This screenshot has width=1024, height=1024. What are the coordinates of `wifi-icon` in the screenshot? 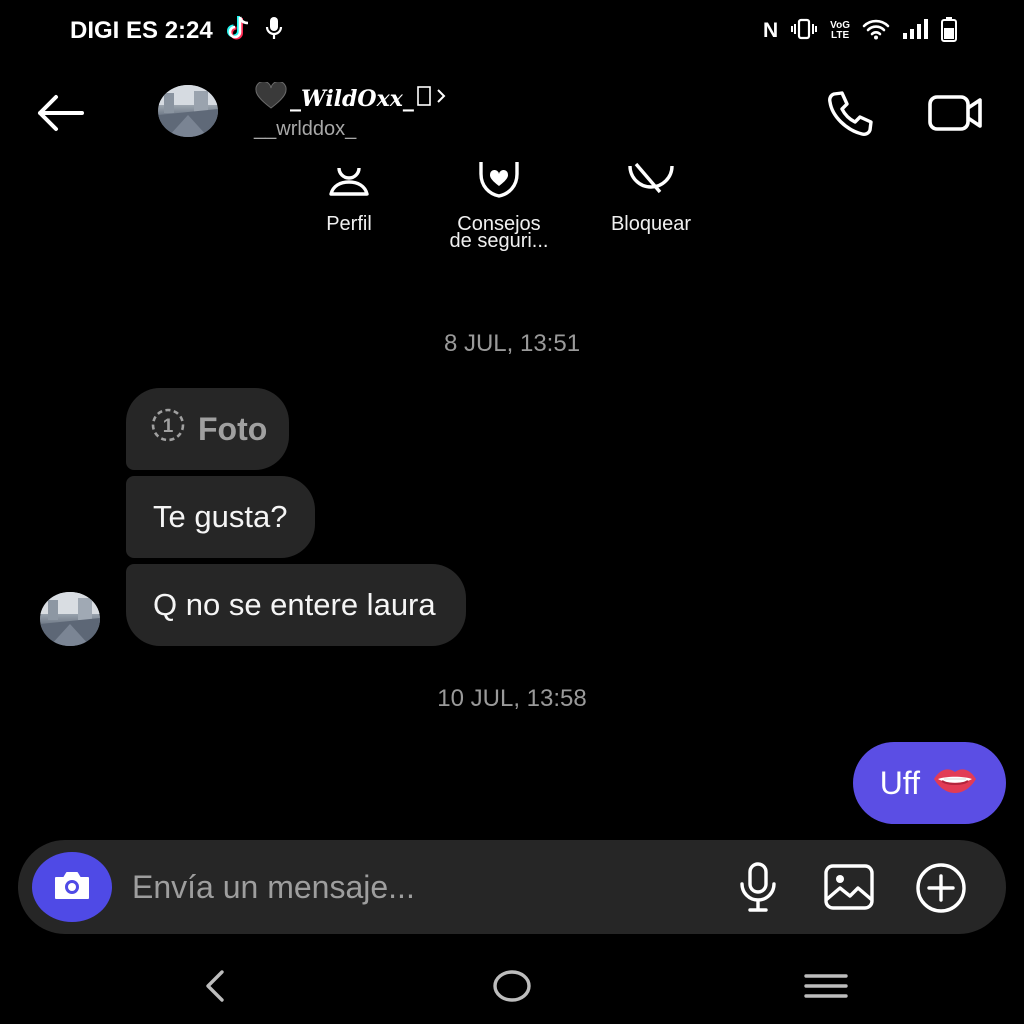 It's located at (876, 31).